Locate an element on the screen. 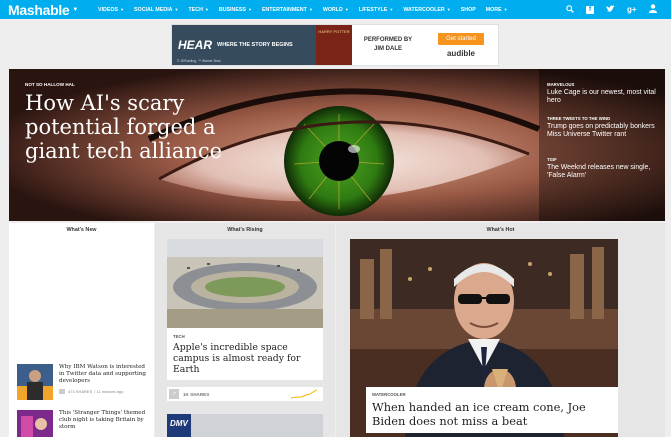  search-icon is located at coordinates (569, 9).